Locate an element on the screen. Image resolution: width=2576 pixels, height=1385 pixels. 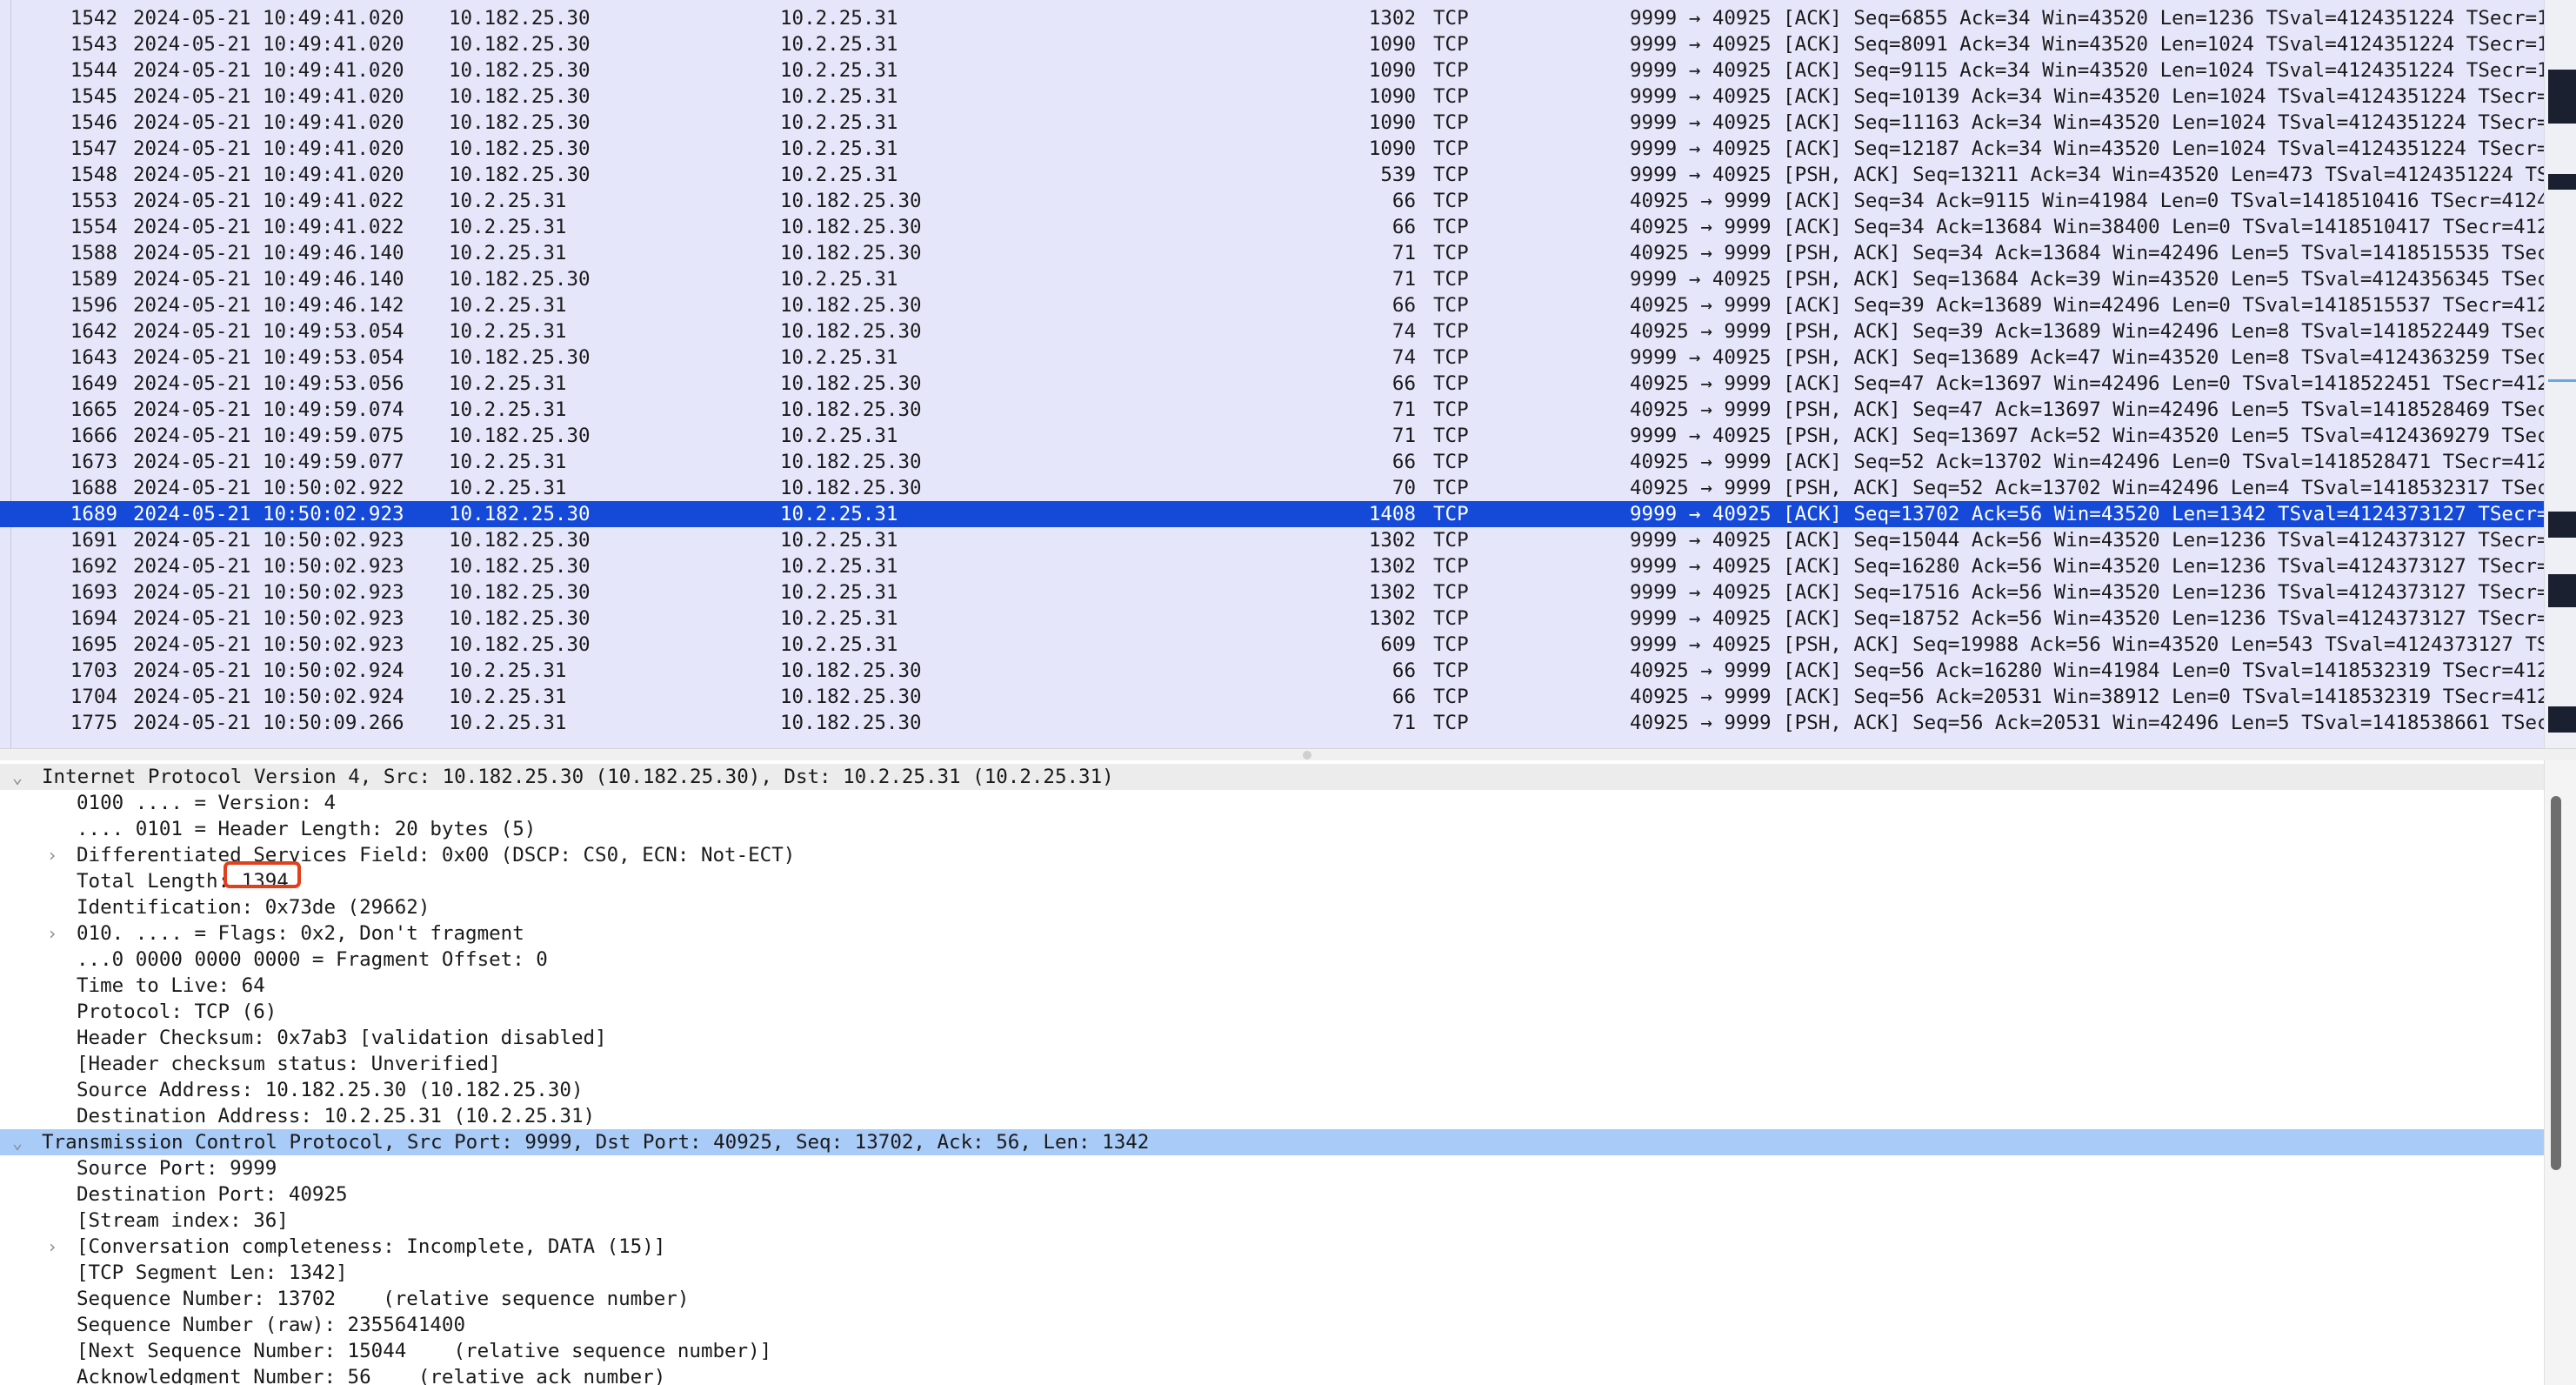
packet-time-cell: 2024-05-21 10:49:41.020 is located at coordinates (268, 122).